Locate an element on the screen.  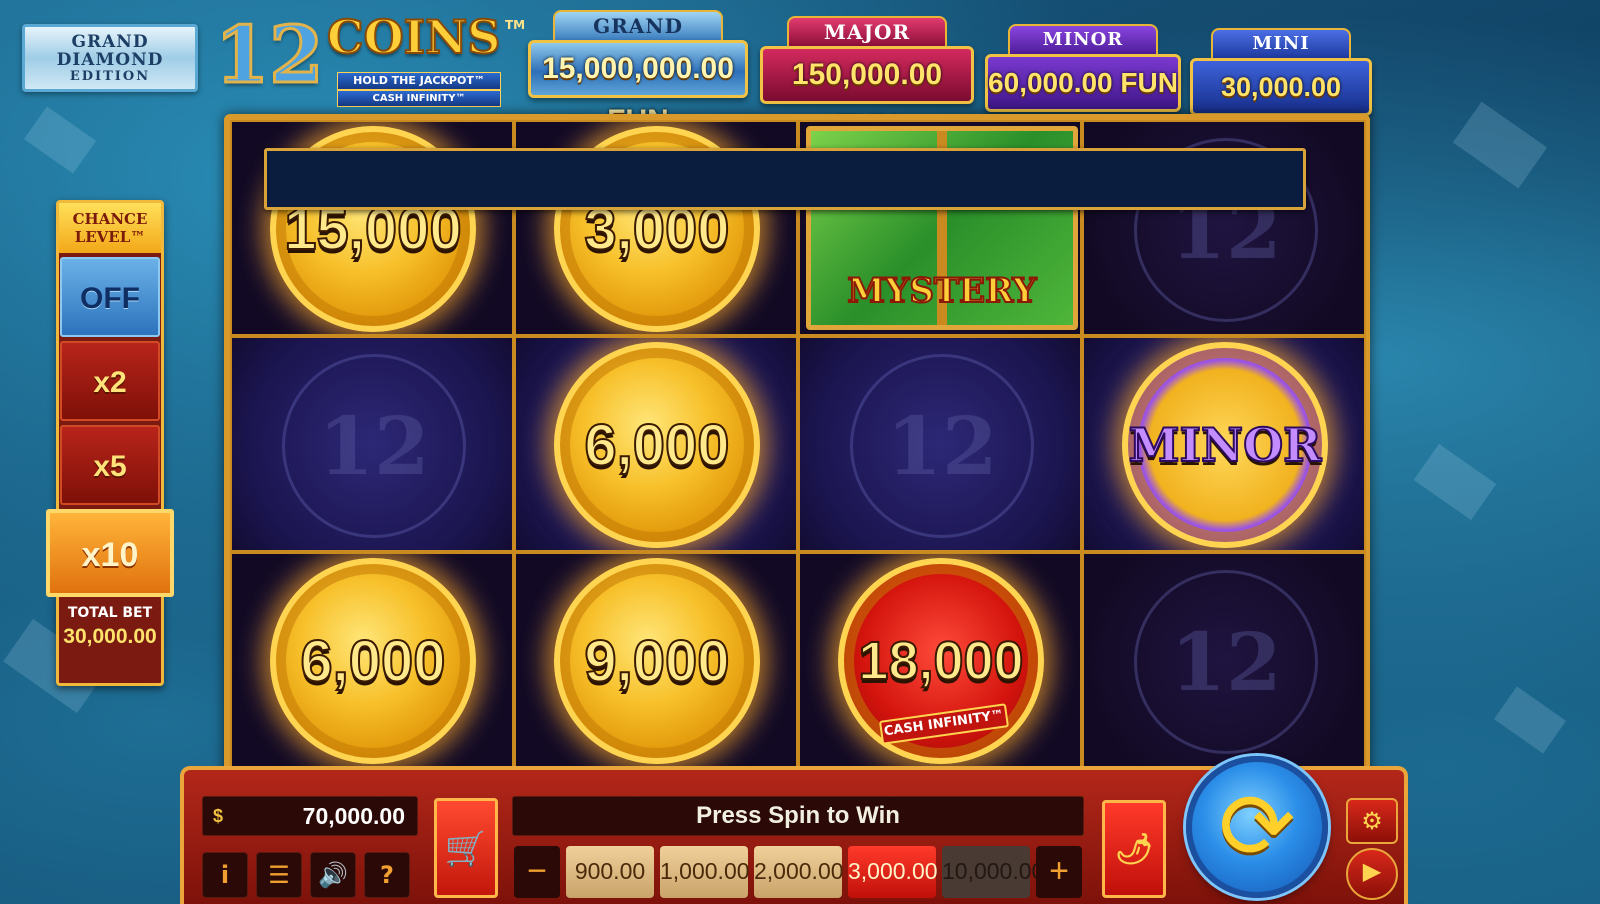
chance-level-x2-button: x2 is located at coordinates (110, 381).